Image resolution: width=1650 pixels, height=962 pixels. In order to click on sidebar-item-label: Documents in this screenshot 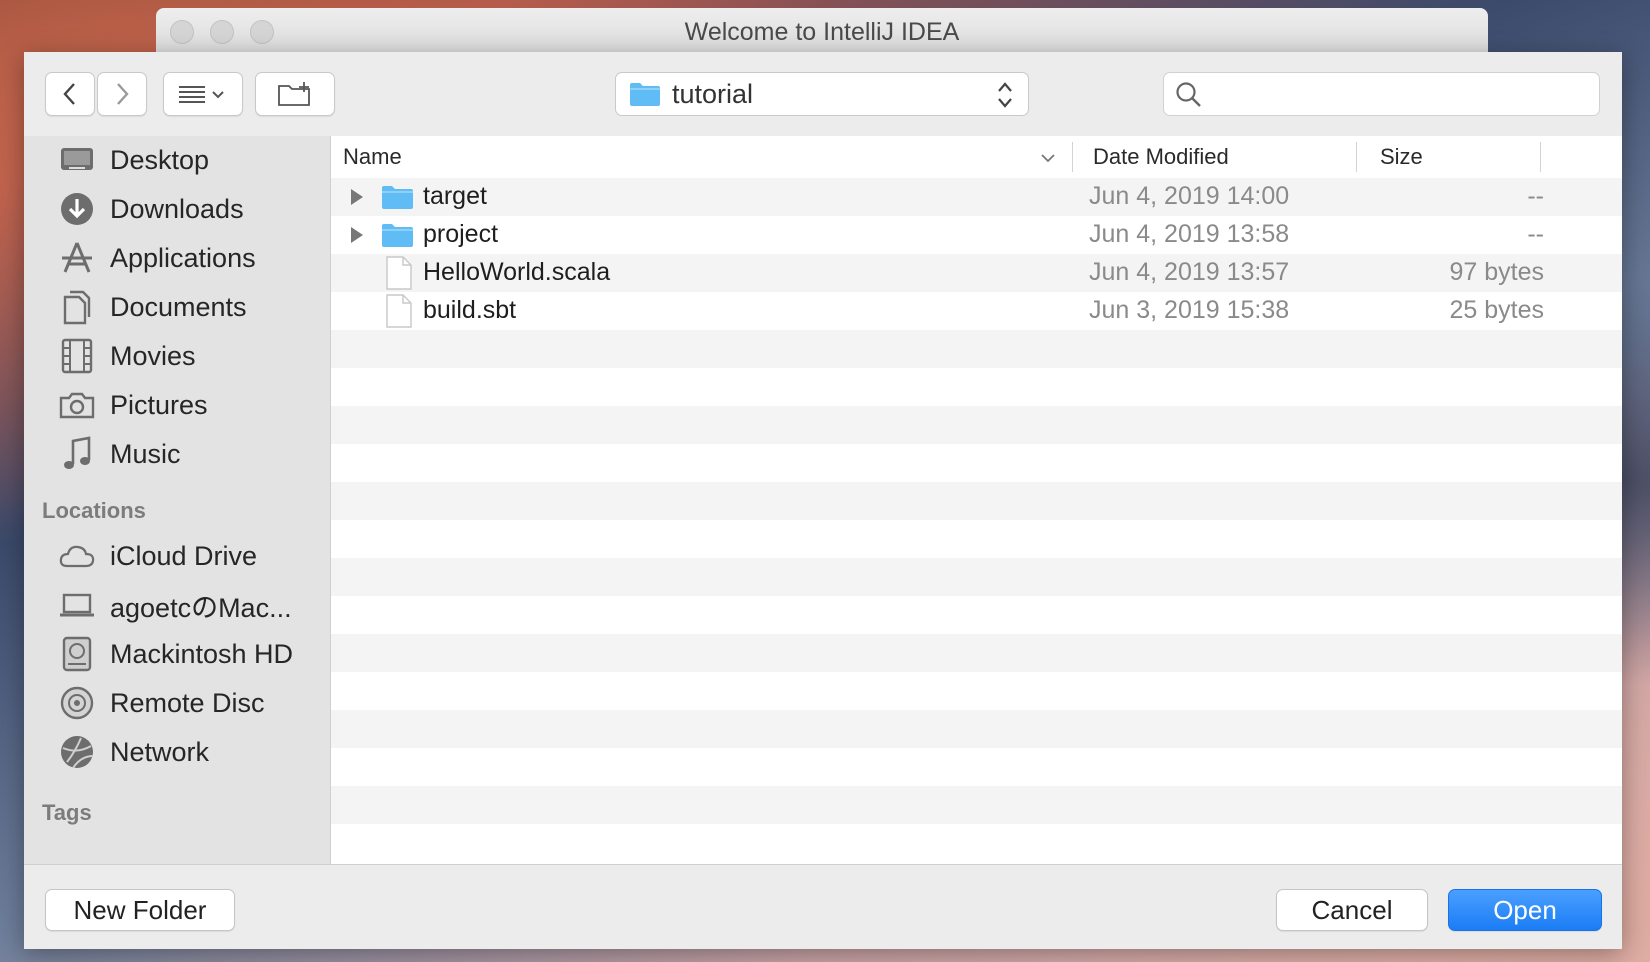, I will do `click(178, 306)`.